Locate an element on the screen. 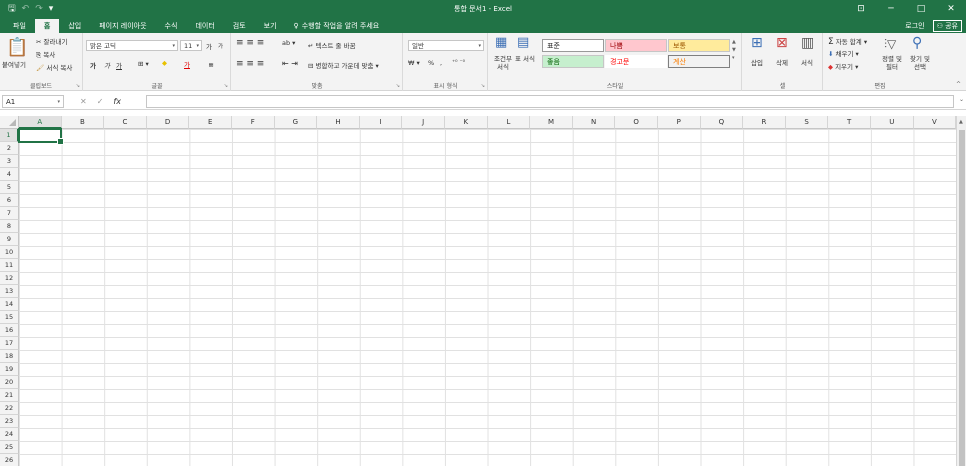  format-cells-button: 서식 is located at coordinates (807, 62).